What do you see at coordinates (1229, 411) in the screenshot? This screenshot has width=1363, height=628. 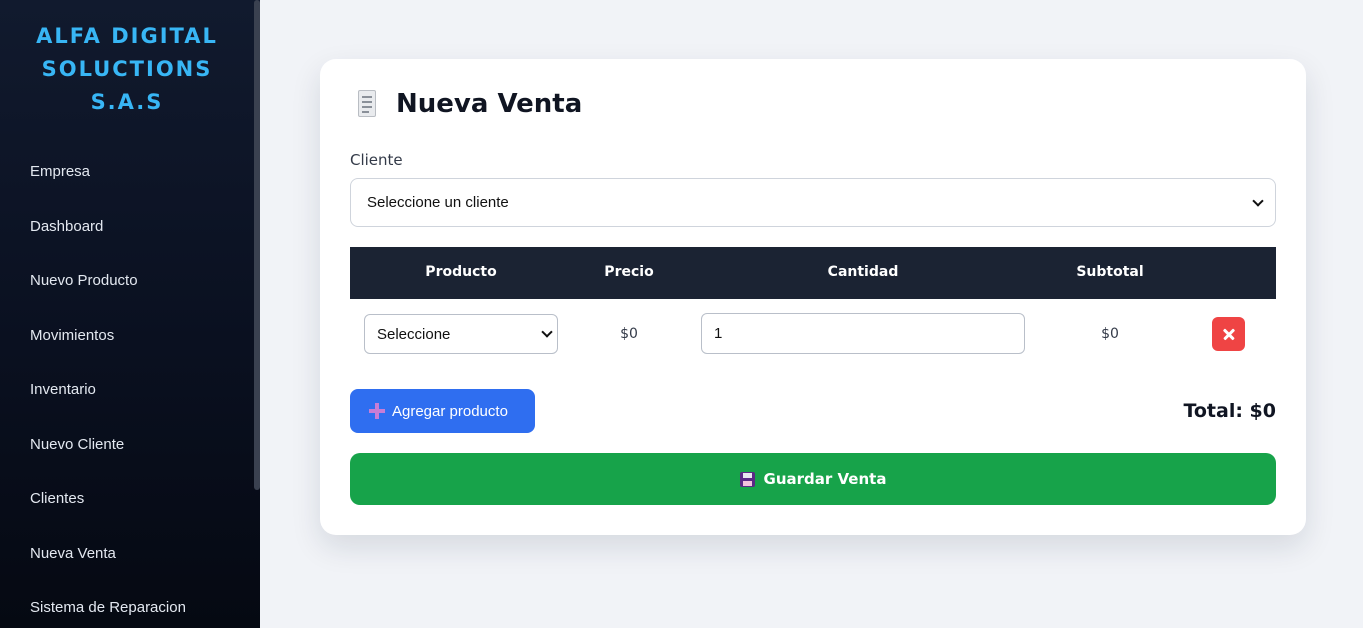 I see `total-amount: Total: $0` at bounding box center [1229, 411].